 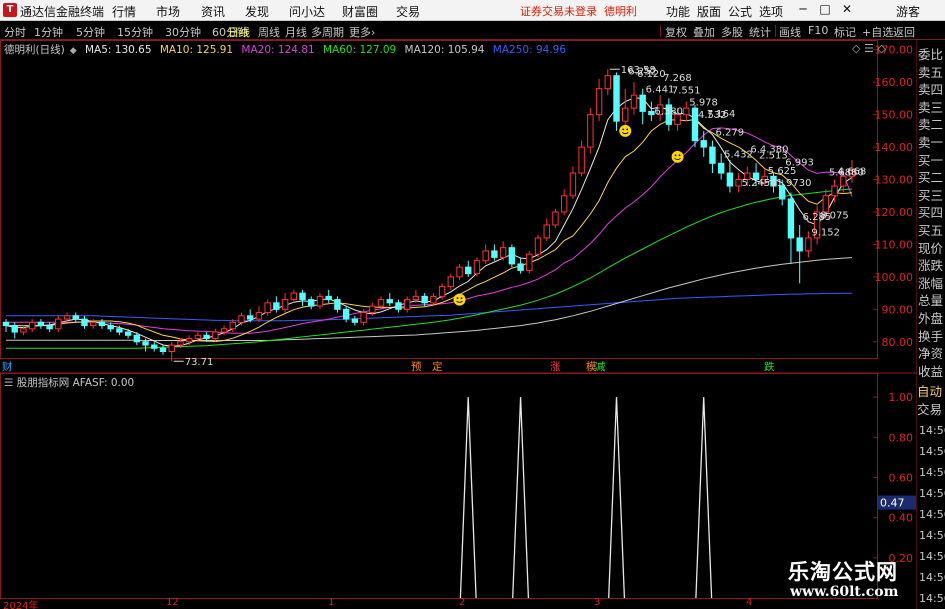 What do you see at coordinates (908, 11) in the screenshot?
I see `user-guest: 游客` at bounding box center [908, 11].